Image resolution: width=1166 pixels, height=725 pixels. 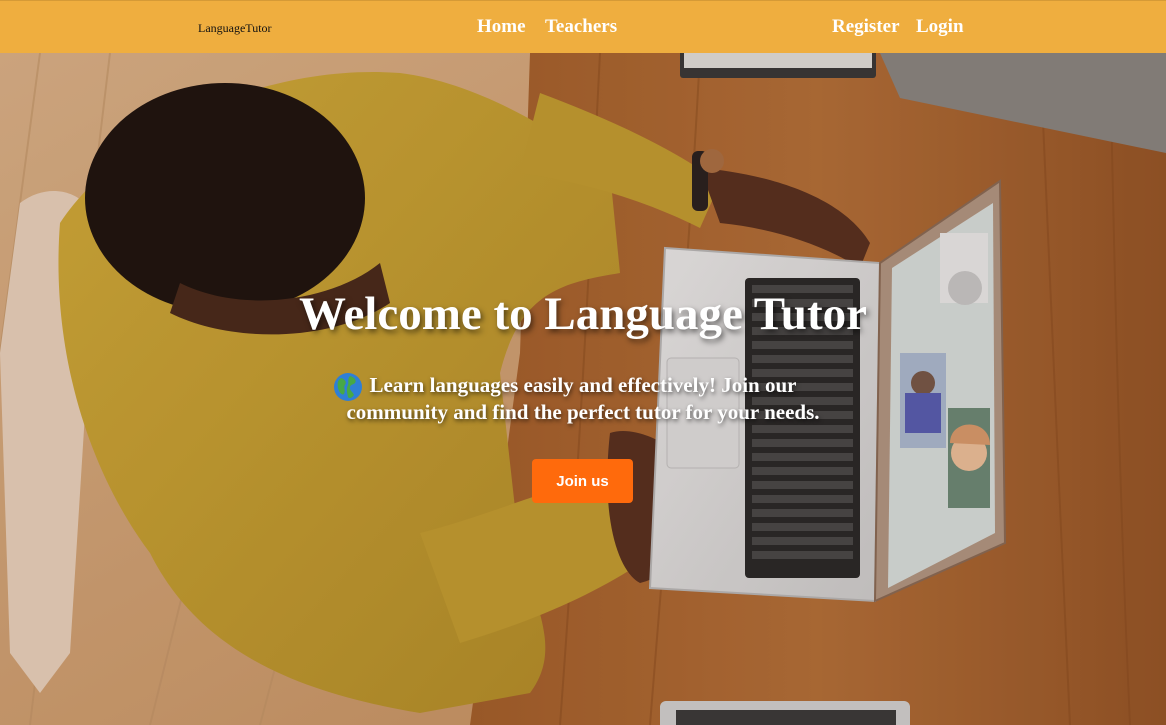 What do you see at coordinates (866, 27) in the screenshot?
I see `nav-register-link: Register` at bounding box center [866, 27].